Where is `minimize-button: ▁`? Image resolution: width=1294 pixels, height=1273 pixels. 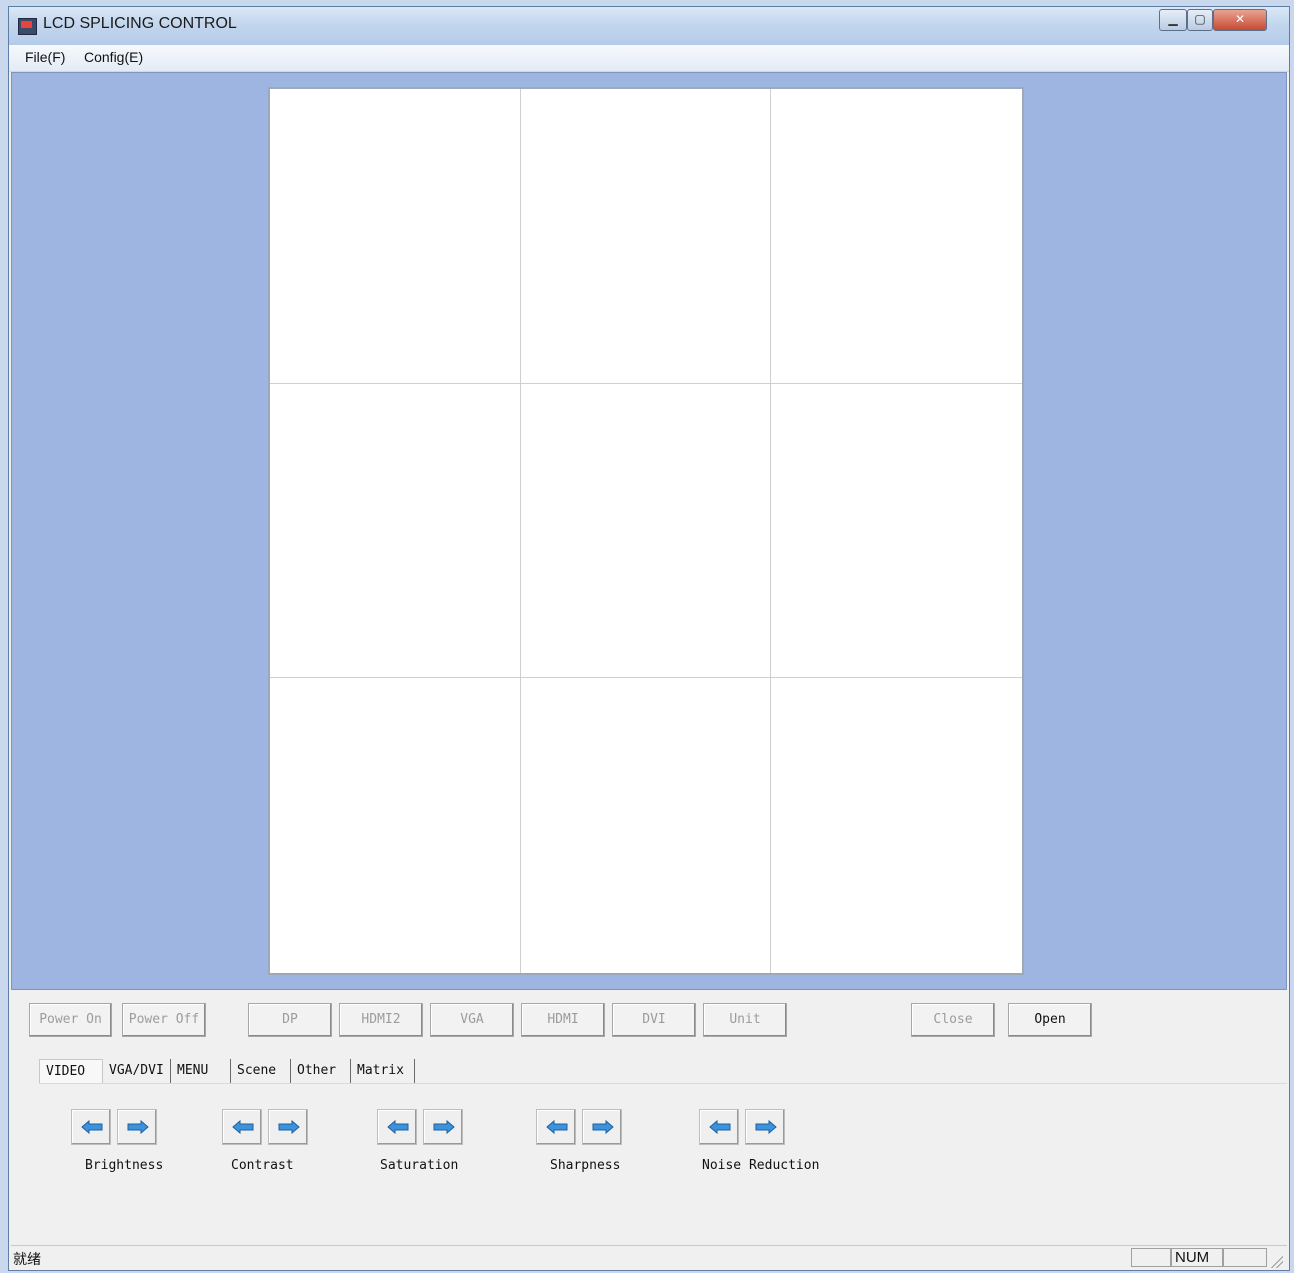 minimize-button: ▁ is located at coordinates (1173, 20).